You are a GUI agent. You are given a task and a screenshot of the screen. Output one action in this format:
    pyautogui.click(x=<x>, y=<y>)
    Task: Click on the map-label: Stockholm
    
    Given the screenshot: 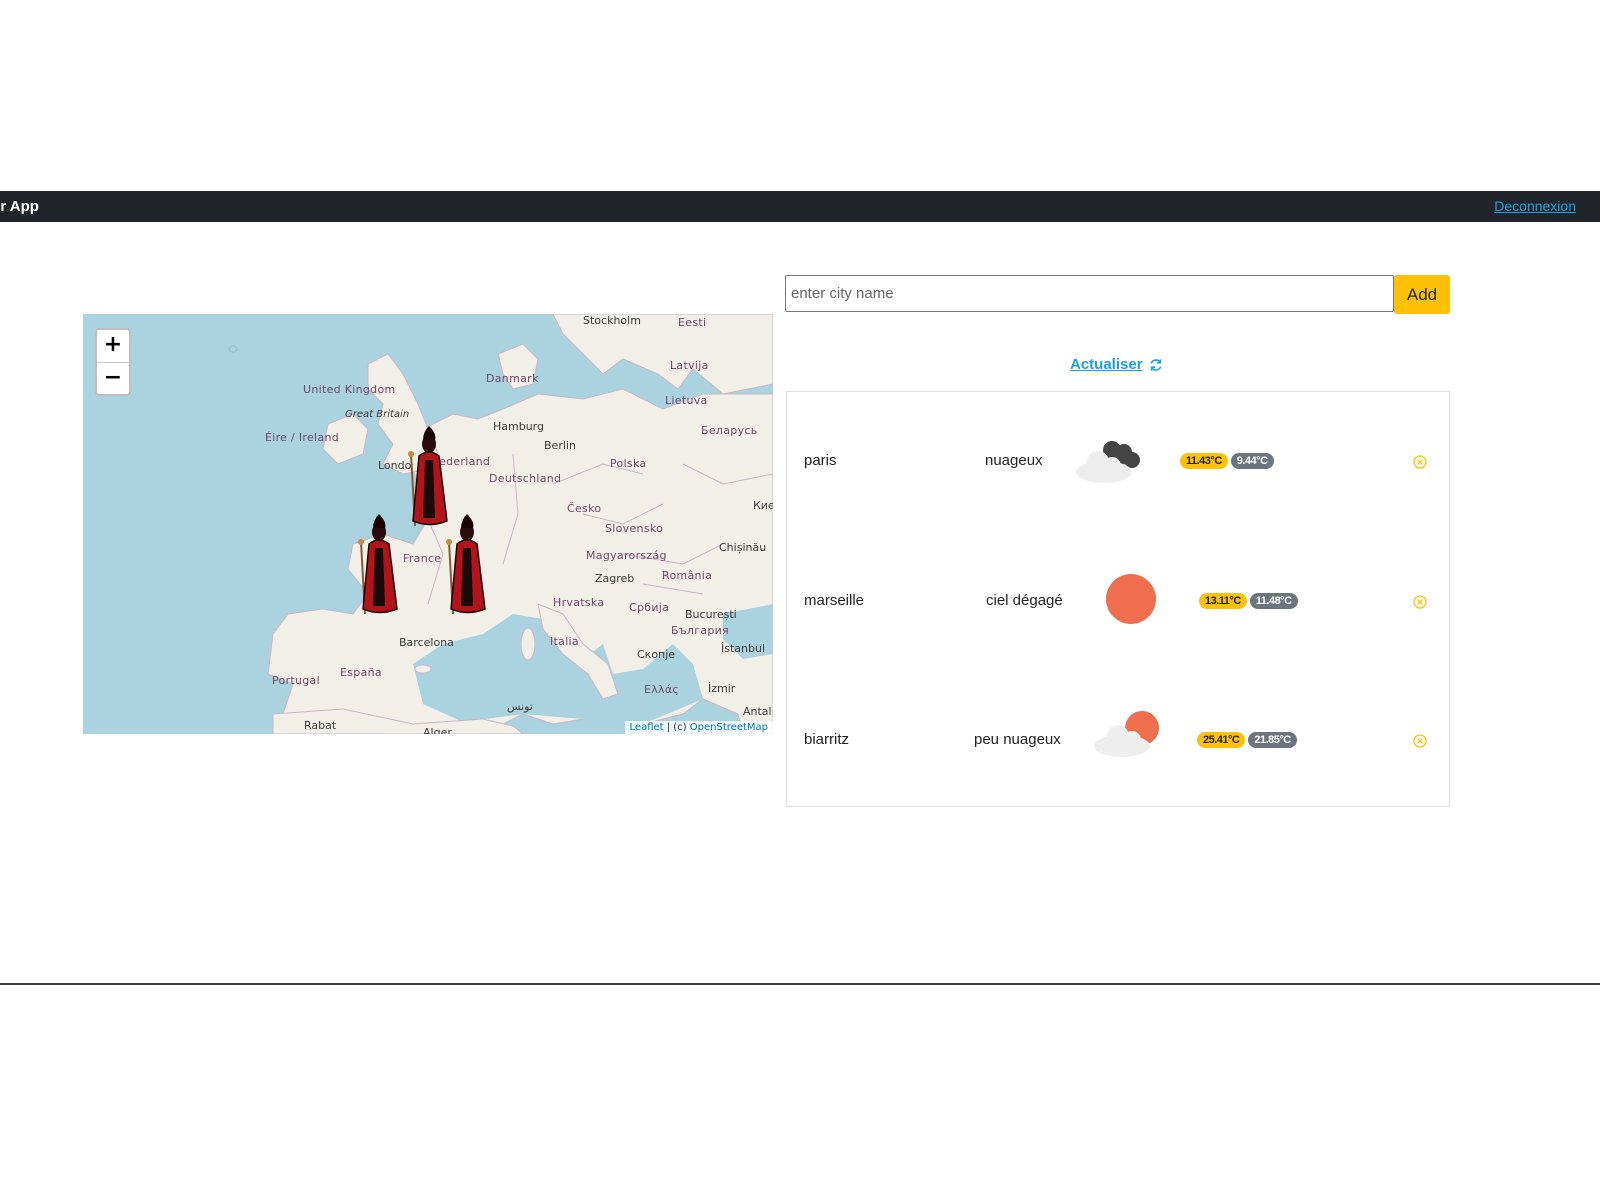 What is the action you would take?
    pyautogui.click(x=612, y=320)
    